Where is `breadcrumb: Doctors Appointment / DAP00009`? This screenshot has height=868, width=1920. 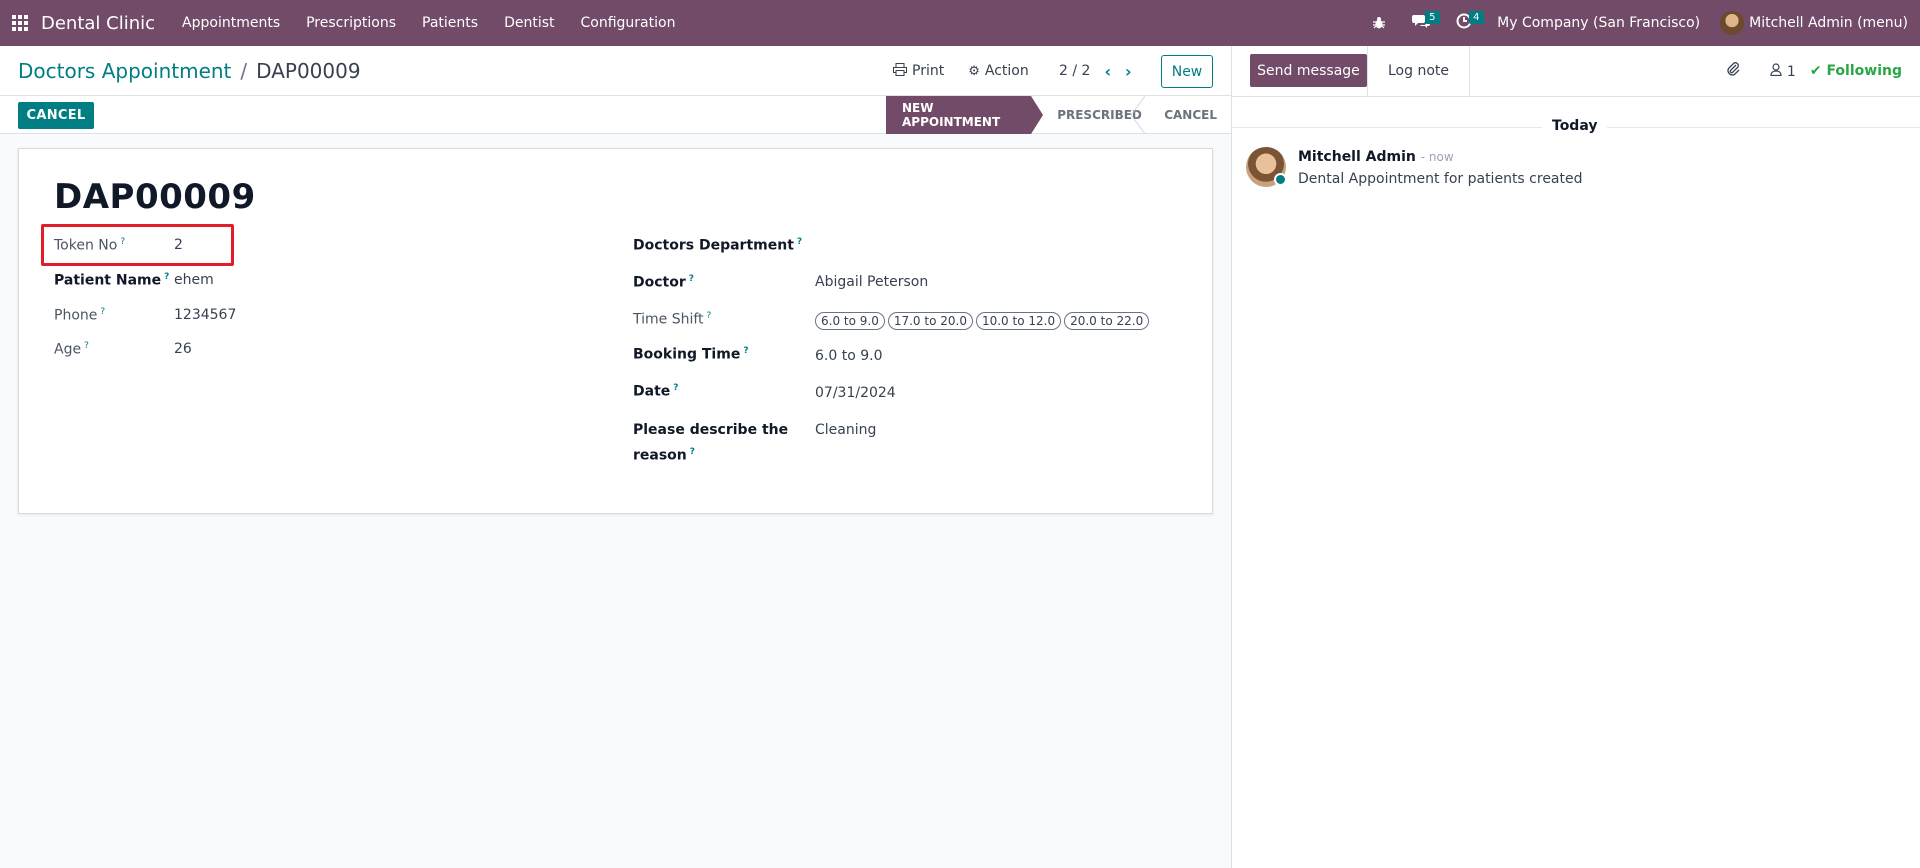 breadcrumb: Doctors Appointment / DAP00009 is located at coordinates (189, 71).